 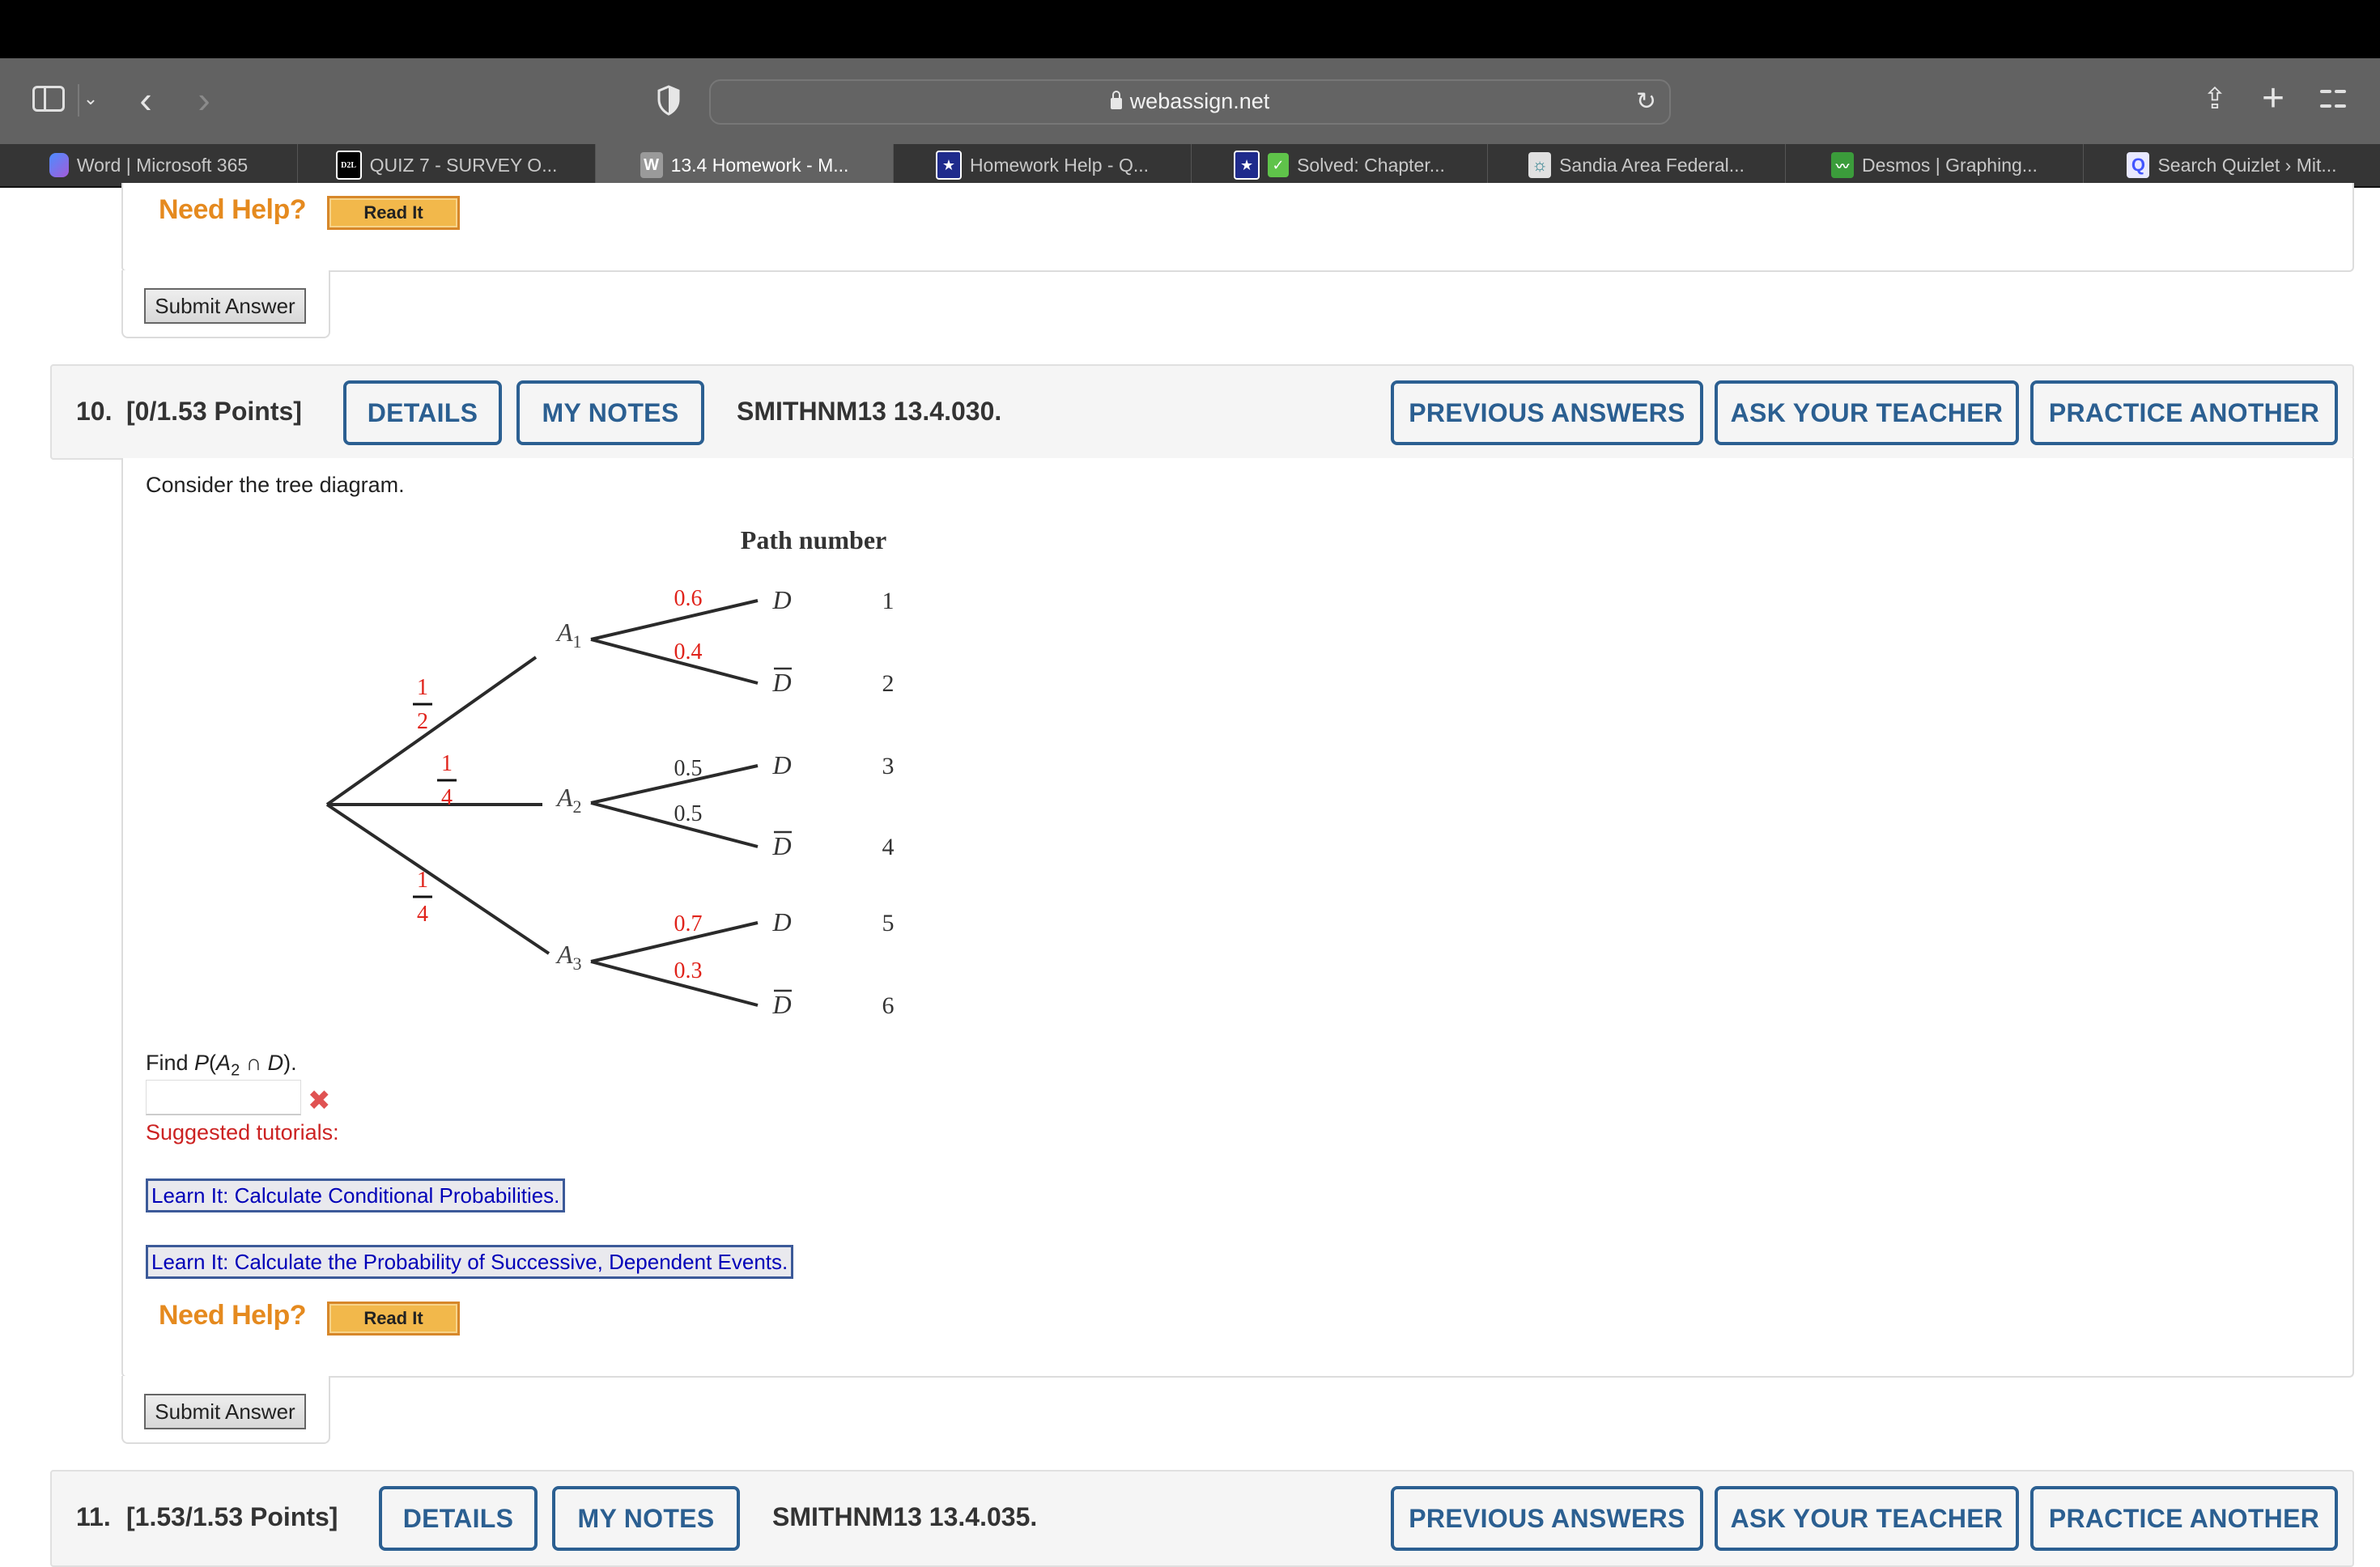 What do you see at coordinates (646, 1518) in the screenshot?
I see `my-notes-button: MY NOTES` at bounding box center [646, 1518].